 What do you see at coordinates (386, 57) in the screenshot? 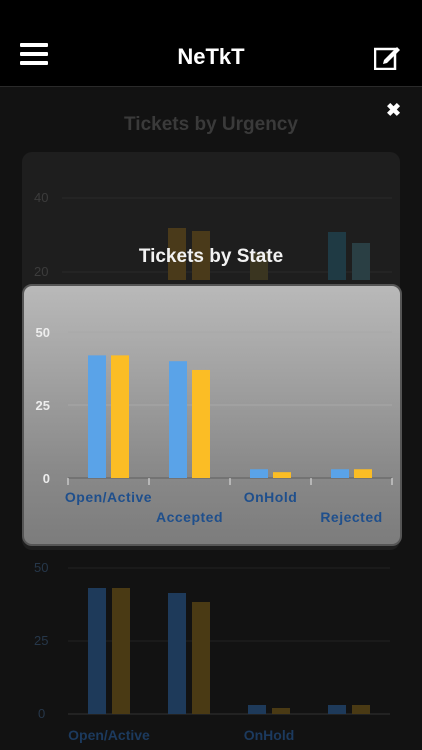
I see `compose-icon` at bounding box center [386, 57].